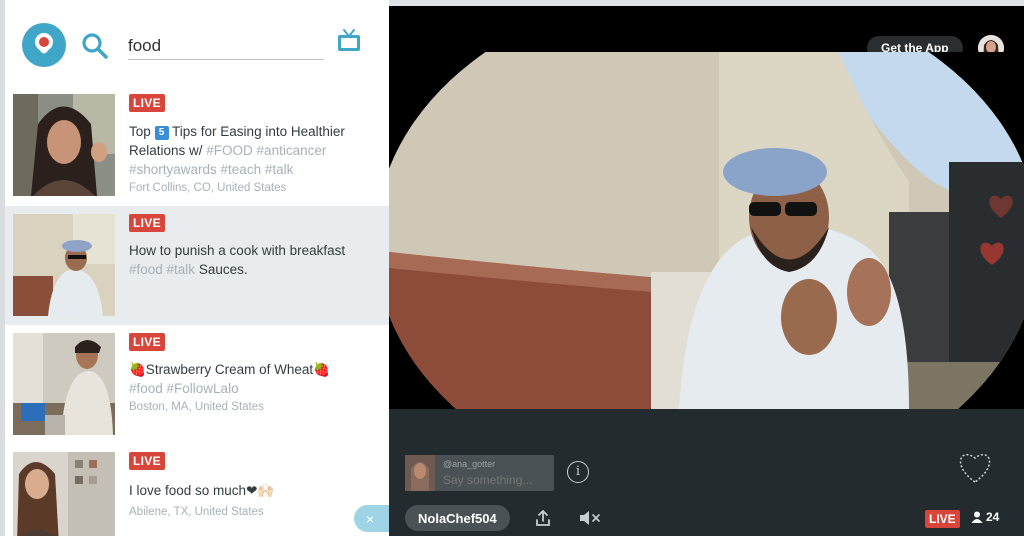 The height and width of the screenshot is (536, 1024). Describe the element at coordinates (457, 518) in the screenshot. I see `broadcaster-name-button: NolaChef504` at that location.